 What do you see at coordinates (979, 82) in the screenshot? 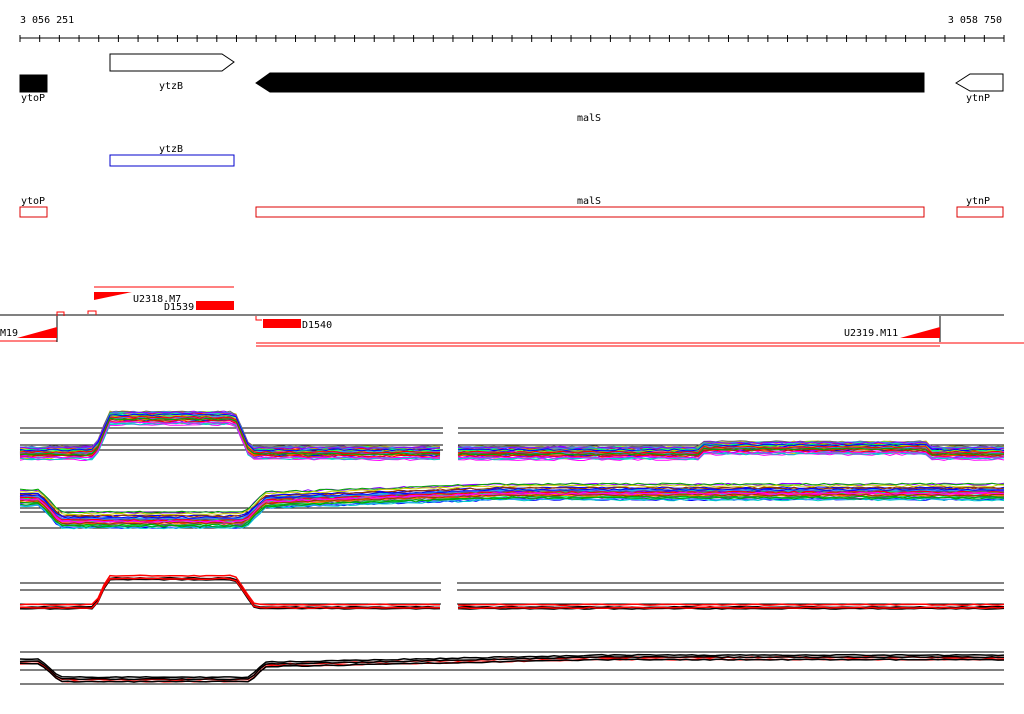
I see `gene-ytnp-arrow` at bounding box center [979, 82].